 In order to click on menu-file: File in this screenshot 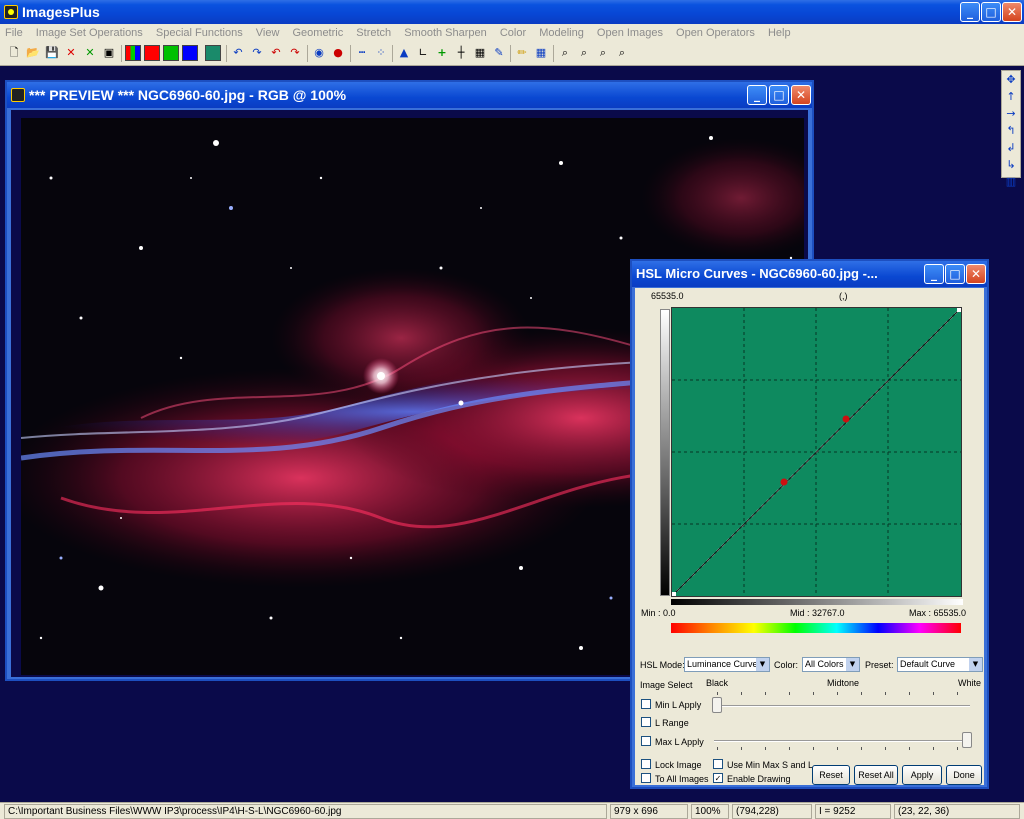, I will do `click(14, 33)`.